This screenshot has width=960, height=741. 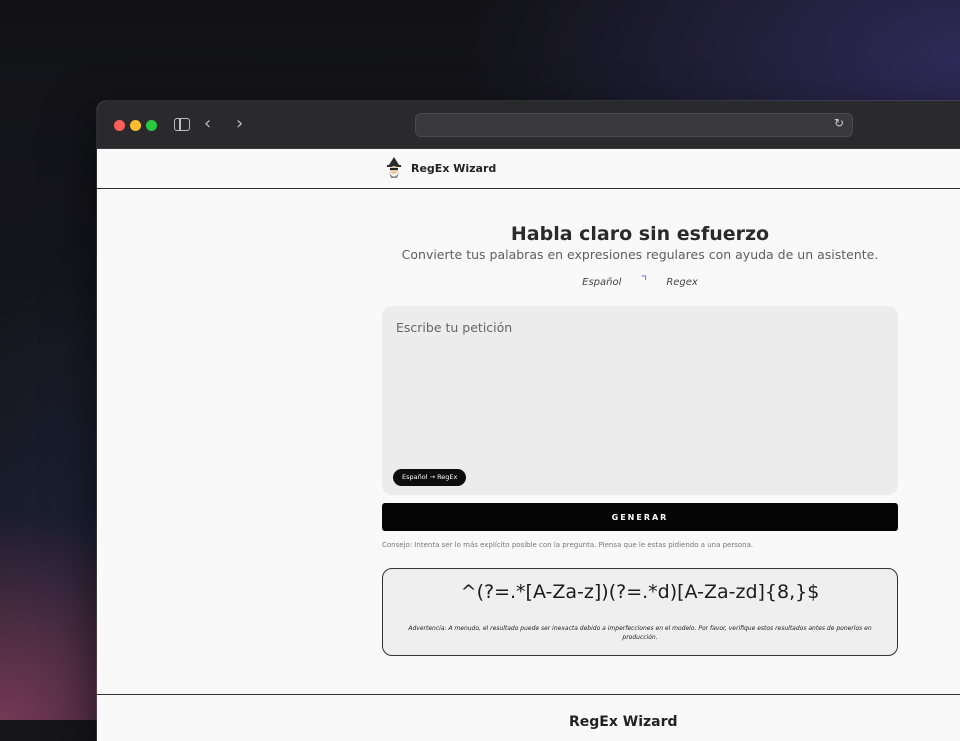 I want to click on forward-icon: ›, so click(x=239, y=124).